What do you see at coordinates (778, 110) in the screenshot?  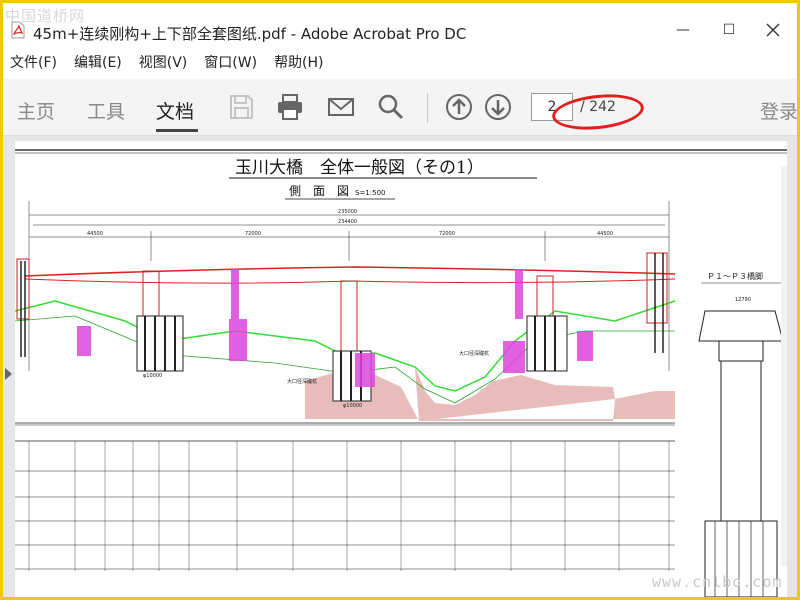 I see `login-link: 登录` at bounding box center [778, 110].